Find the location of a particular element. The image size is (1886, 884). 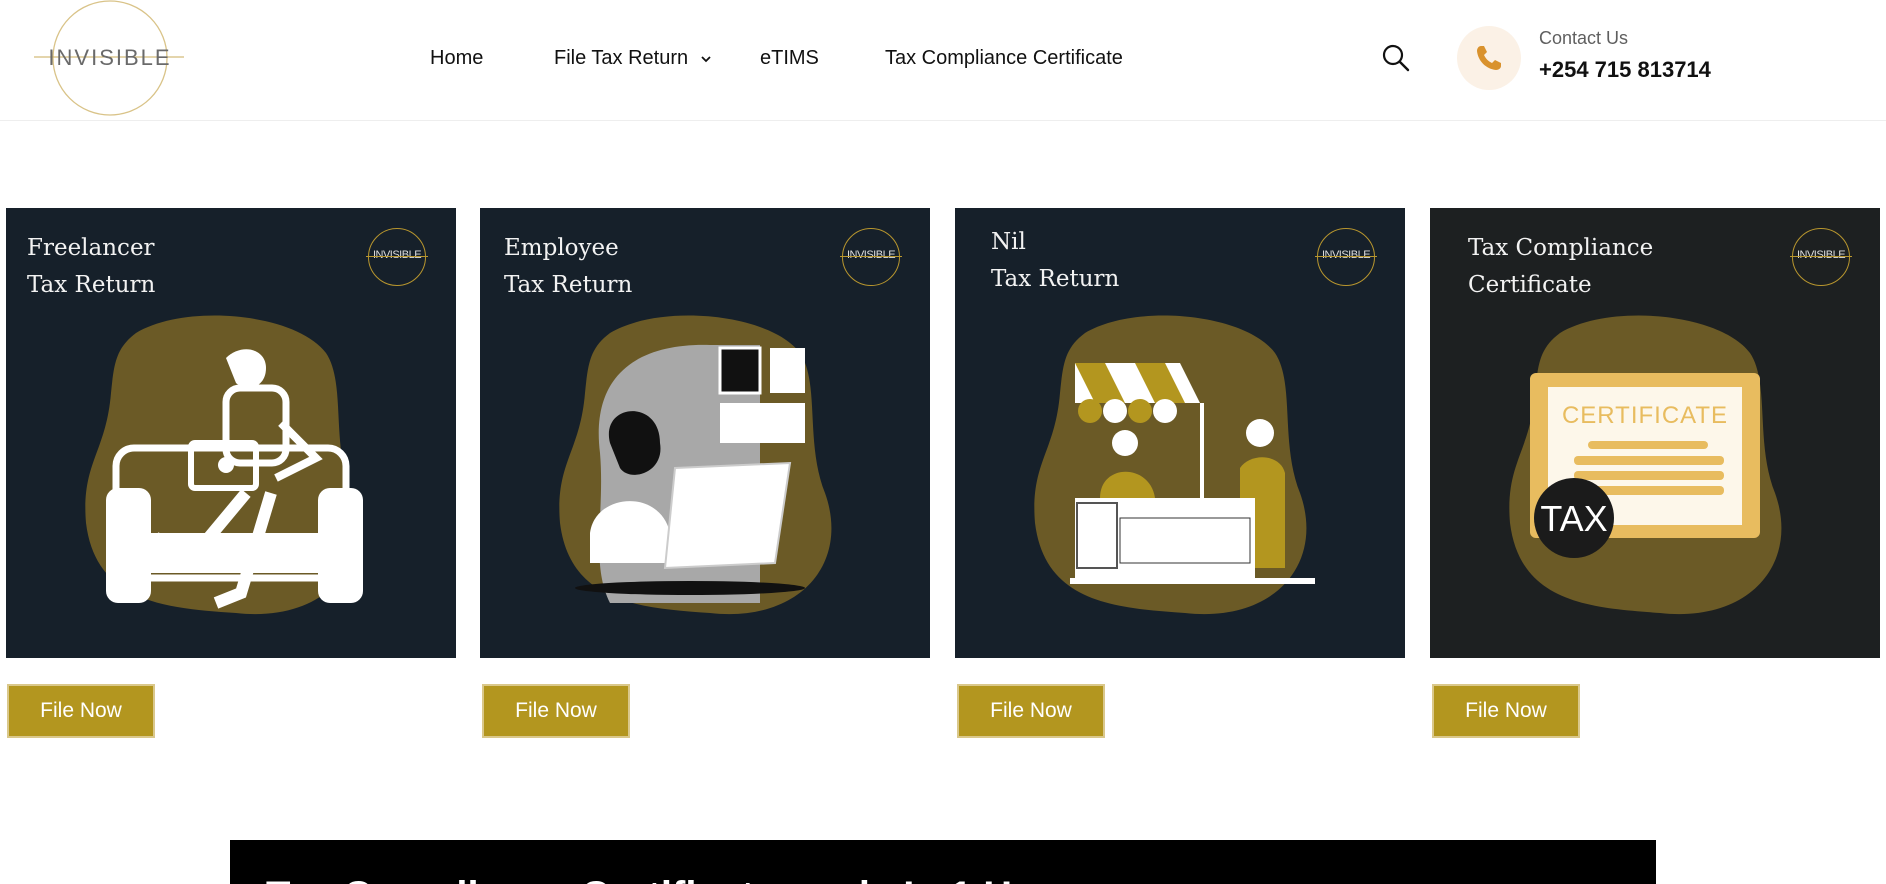

card-title: Nil Tax Return is located at coordinates (1055, 260).